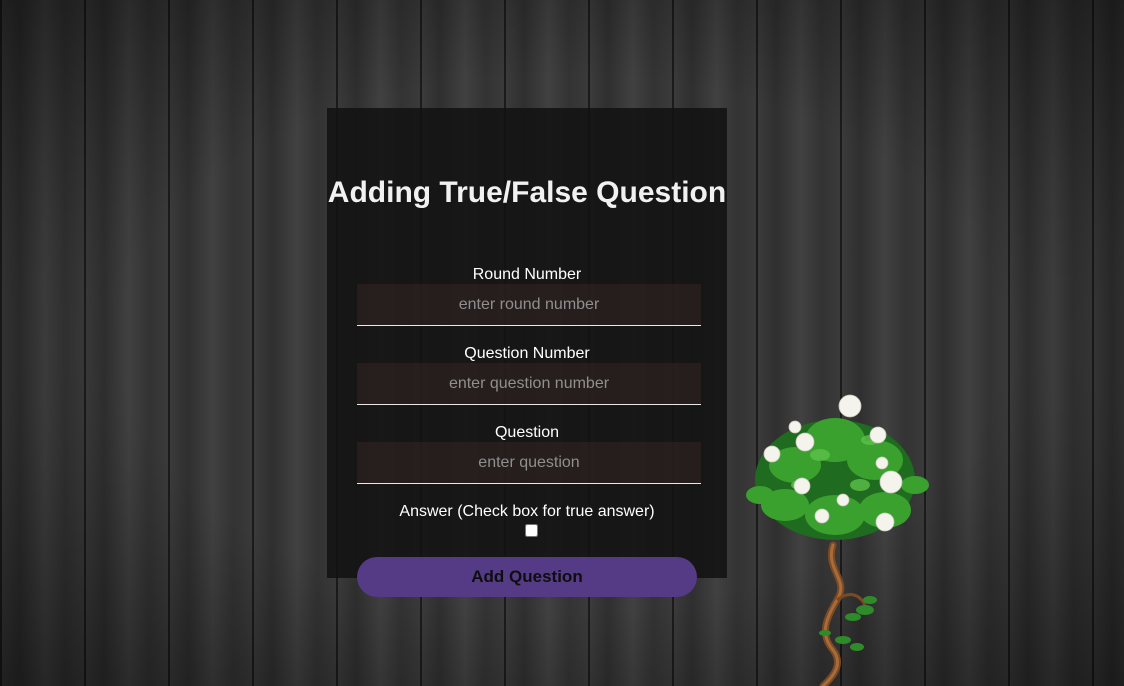  Describe the element at coordinates (529, 463) in the screenshot. I see `question-input` at that location.